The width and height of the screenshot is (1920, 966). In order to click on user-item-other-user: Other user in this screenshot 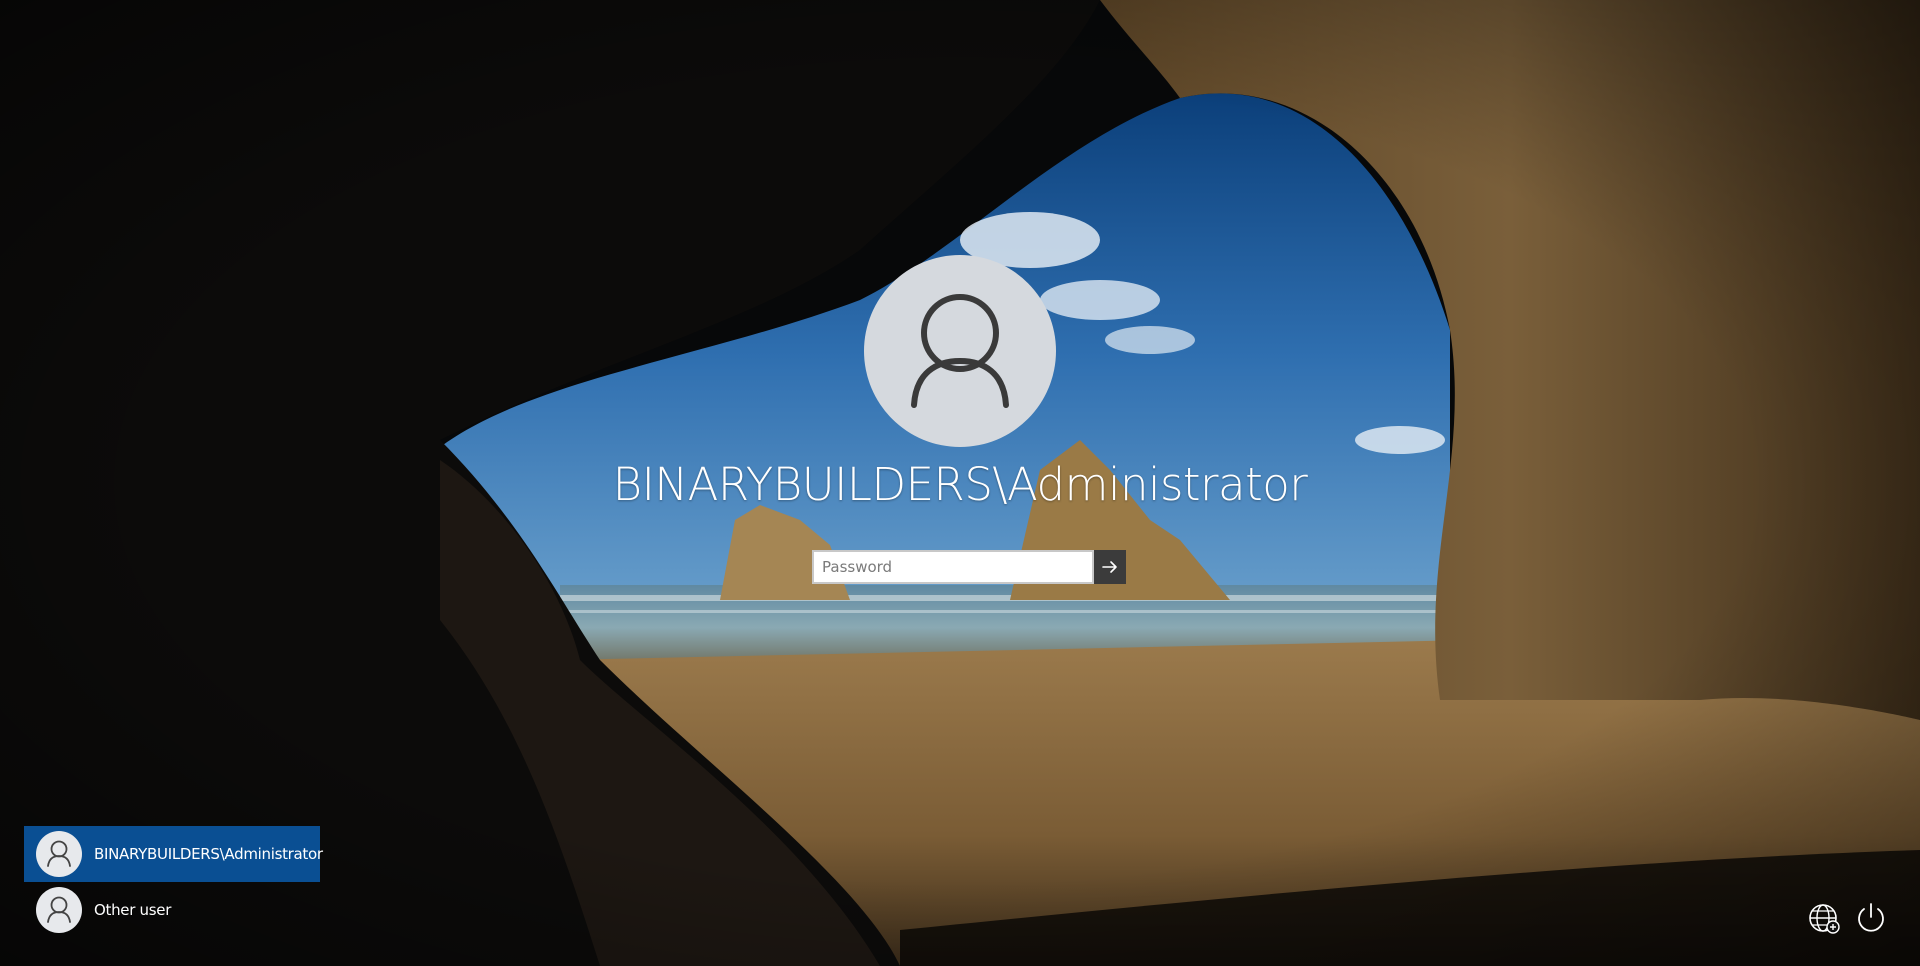, I will do `click(172, 910)`.